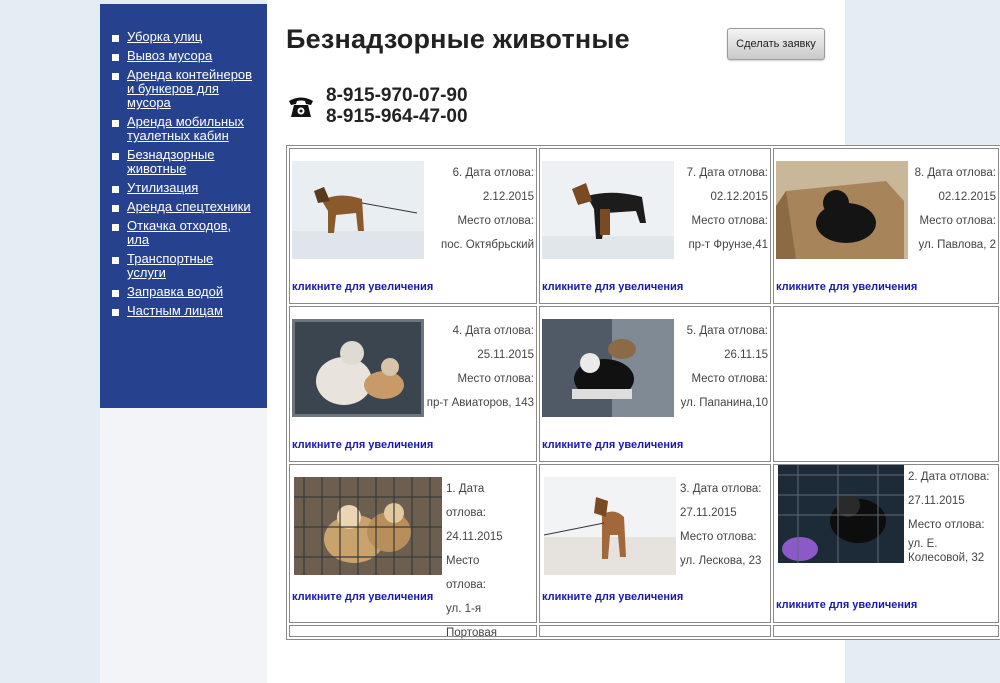  Describe the element at coordinates (746, 354) in the screenshot. I see `capture-date: 26.11.15` at that location.